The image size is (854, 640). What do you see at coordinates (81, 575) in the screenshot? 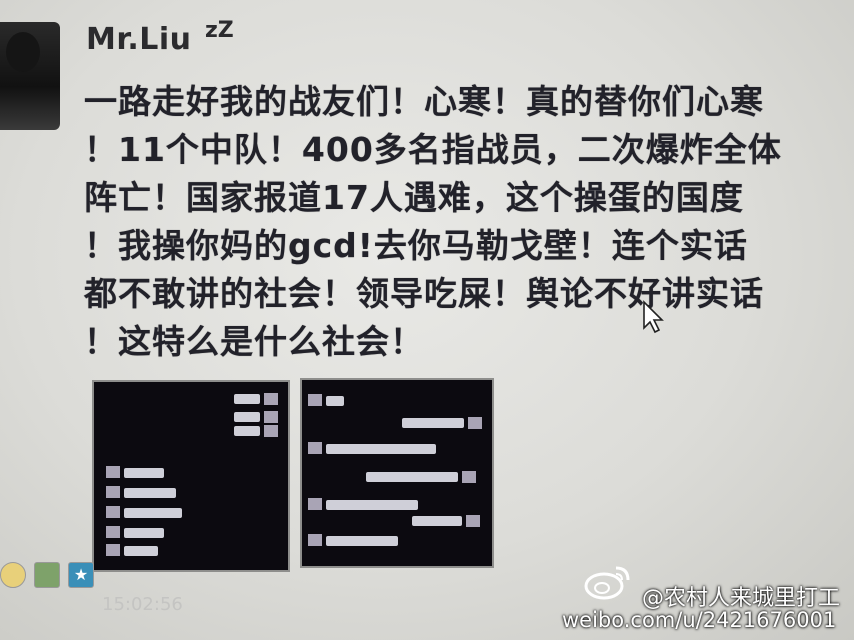
I see `star-icon: ★` at bounding box center [81, 575].